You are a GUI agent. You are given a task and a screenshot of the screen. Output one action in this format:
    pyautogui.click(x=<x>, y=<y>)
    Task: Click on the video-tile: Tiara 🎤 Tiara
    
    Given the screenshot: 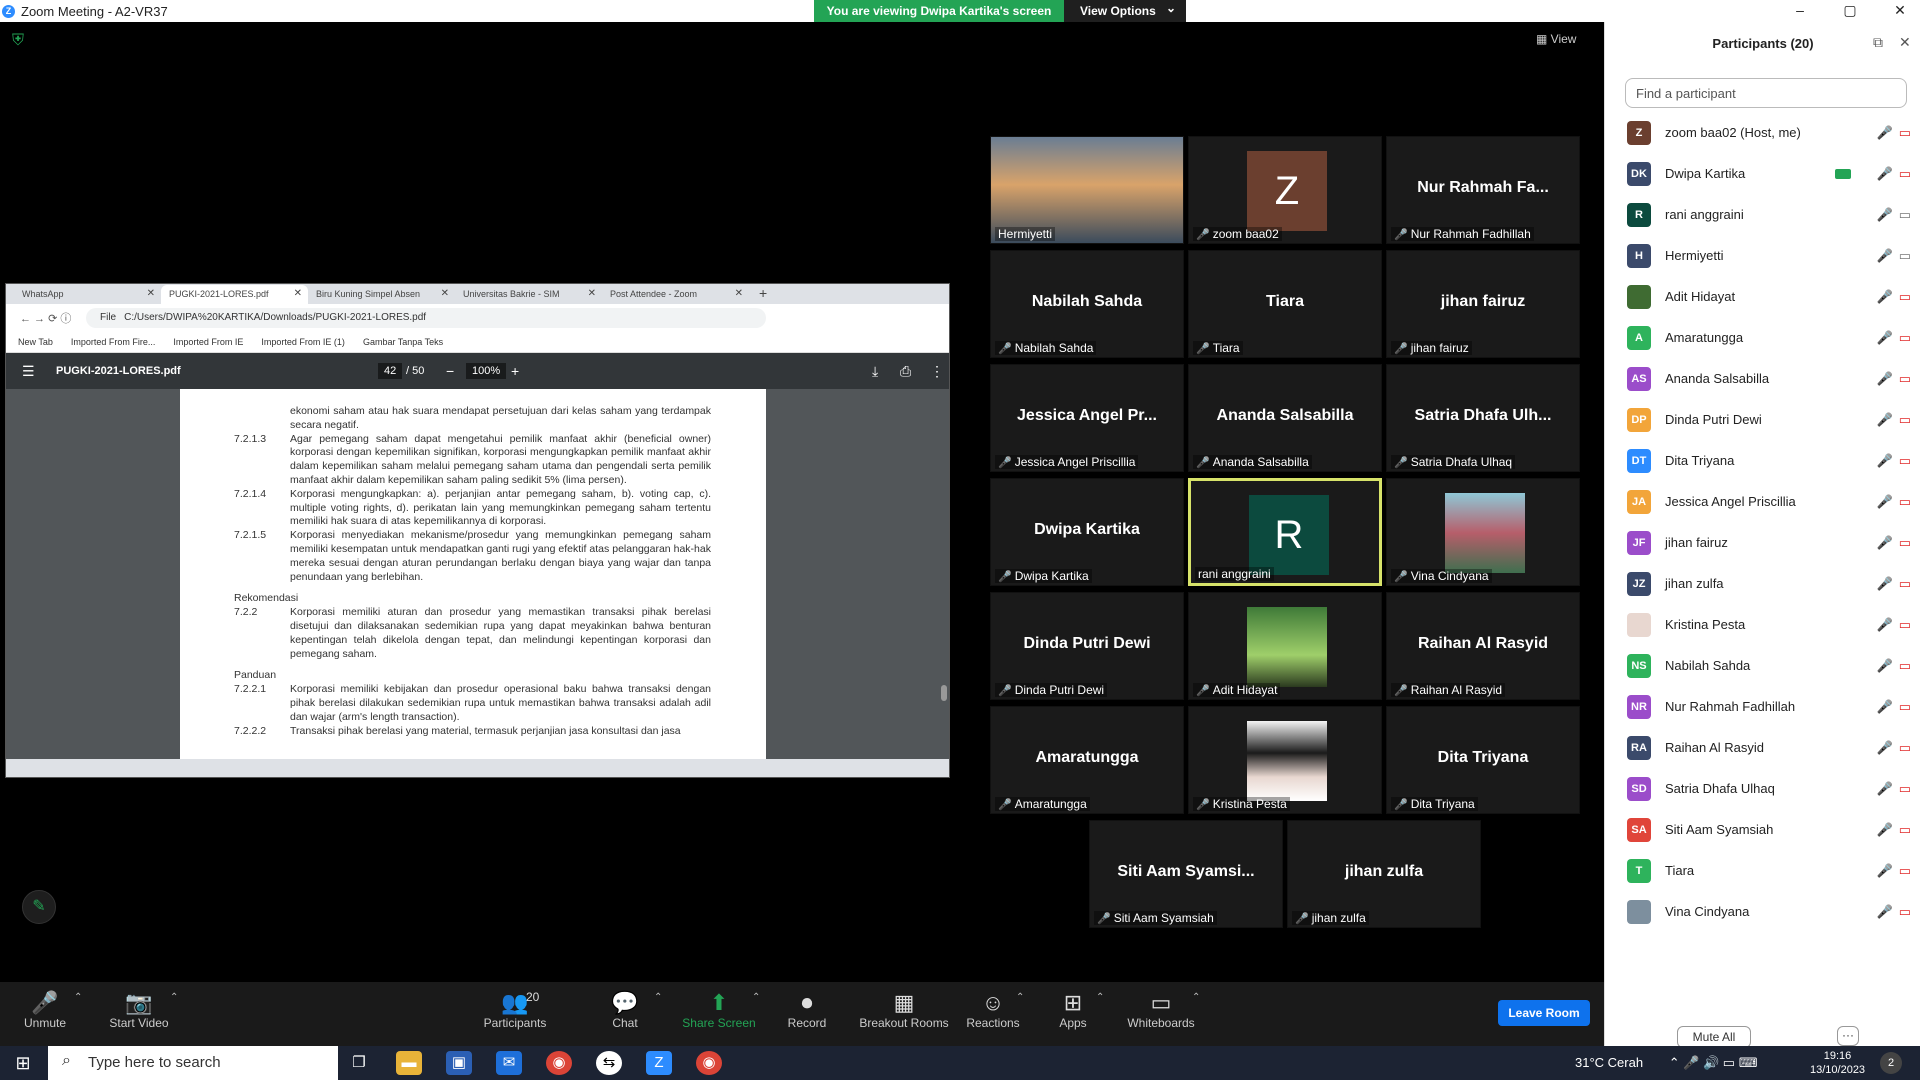 What is the action you would take?
    pyautogui.click(x=1285, y=304)
    